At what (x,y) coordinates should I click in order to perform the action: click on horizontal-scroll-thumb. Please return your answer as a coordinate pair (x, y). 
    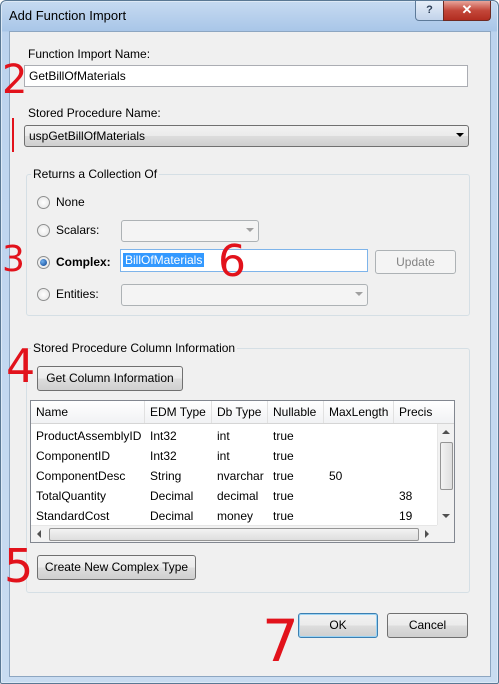
    Looking at the image, I should click on (234, 534).